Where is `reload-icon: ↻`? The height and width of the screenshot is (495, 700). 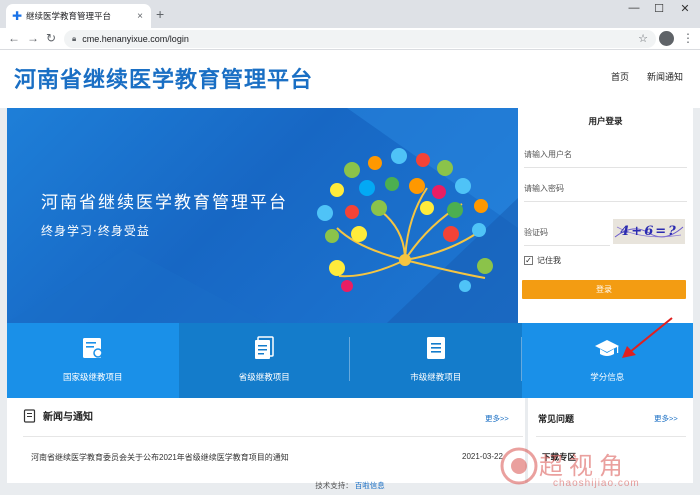
reload-icon: ↻ is located at coordinates (51, 38).